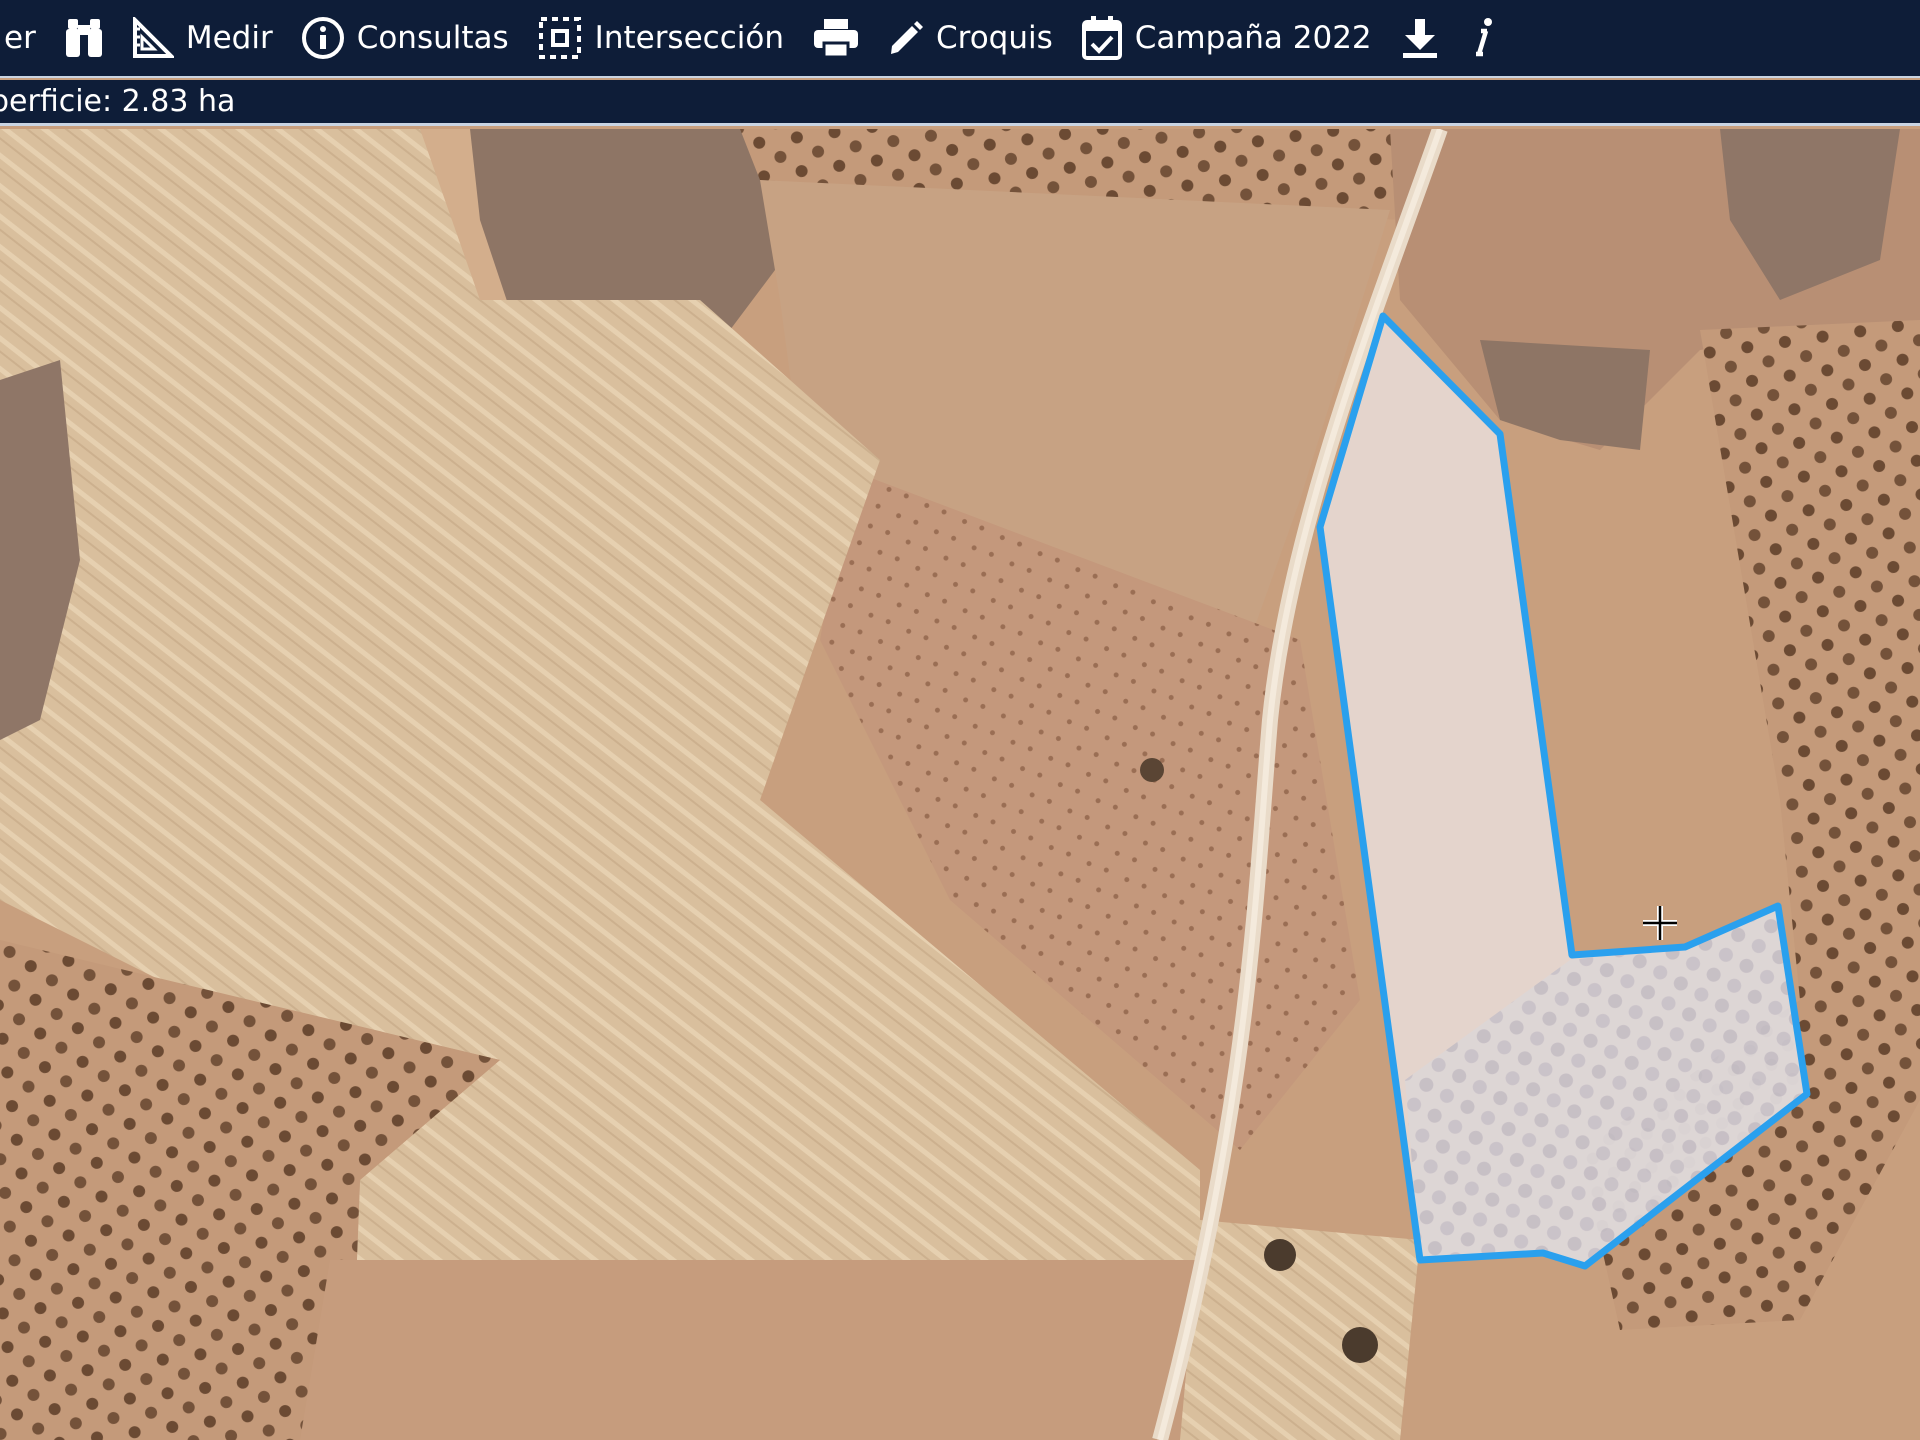  I want to click on search-button, so click(84, 38).